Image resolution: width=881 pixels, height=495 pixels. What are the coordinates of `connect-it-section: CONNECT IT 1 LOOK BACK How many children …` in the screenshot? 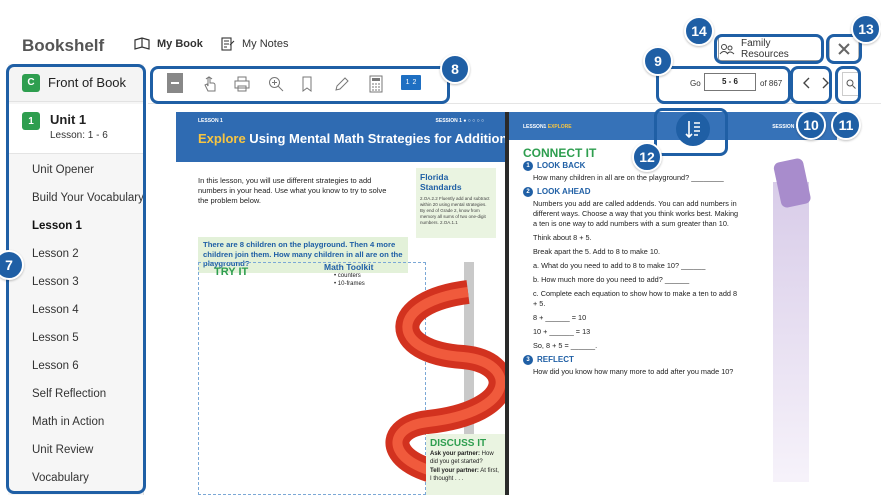 It's located at (633, 264).